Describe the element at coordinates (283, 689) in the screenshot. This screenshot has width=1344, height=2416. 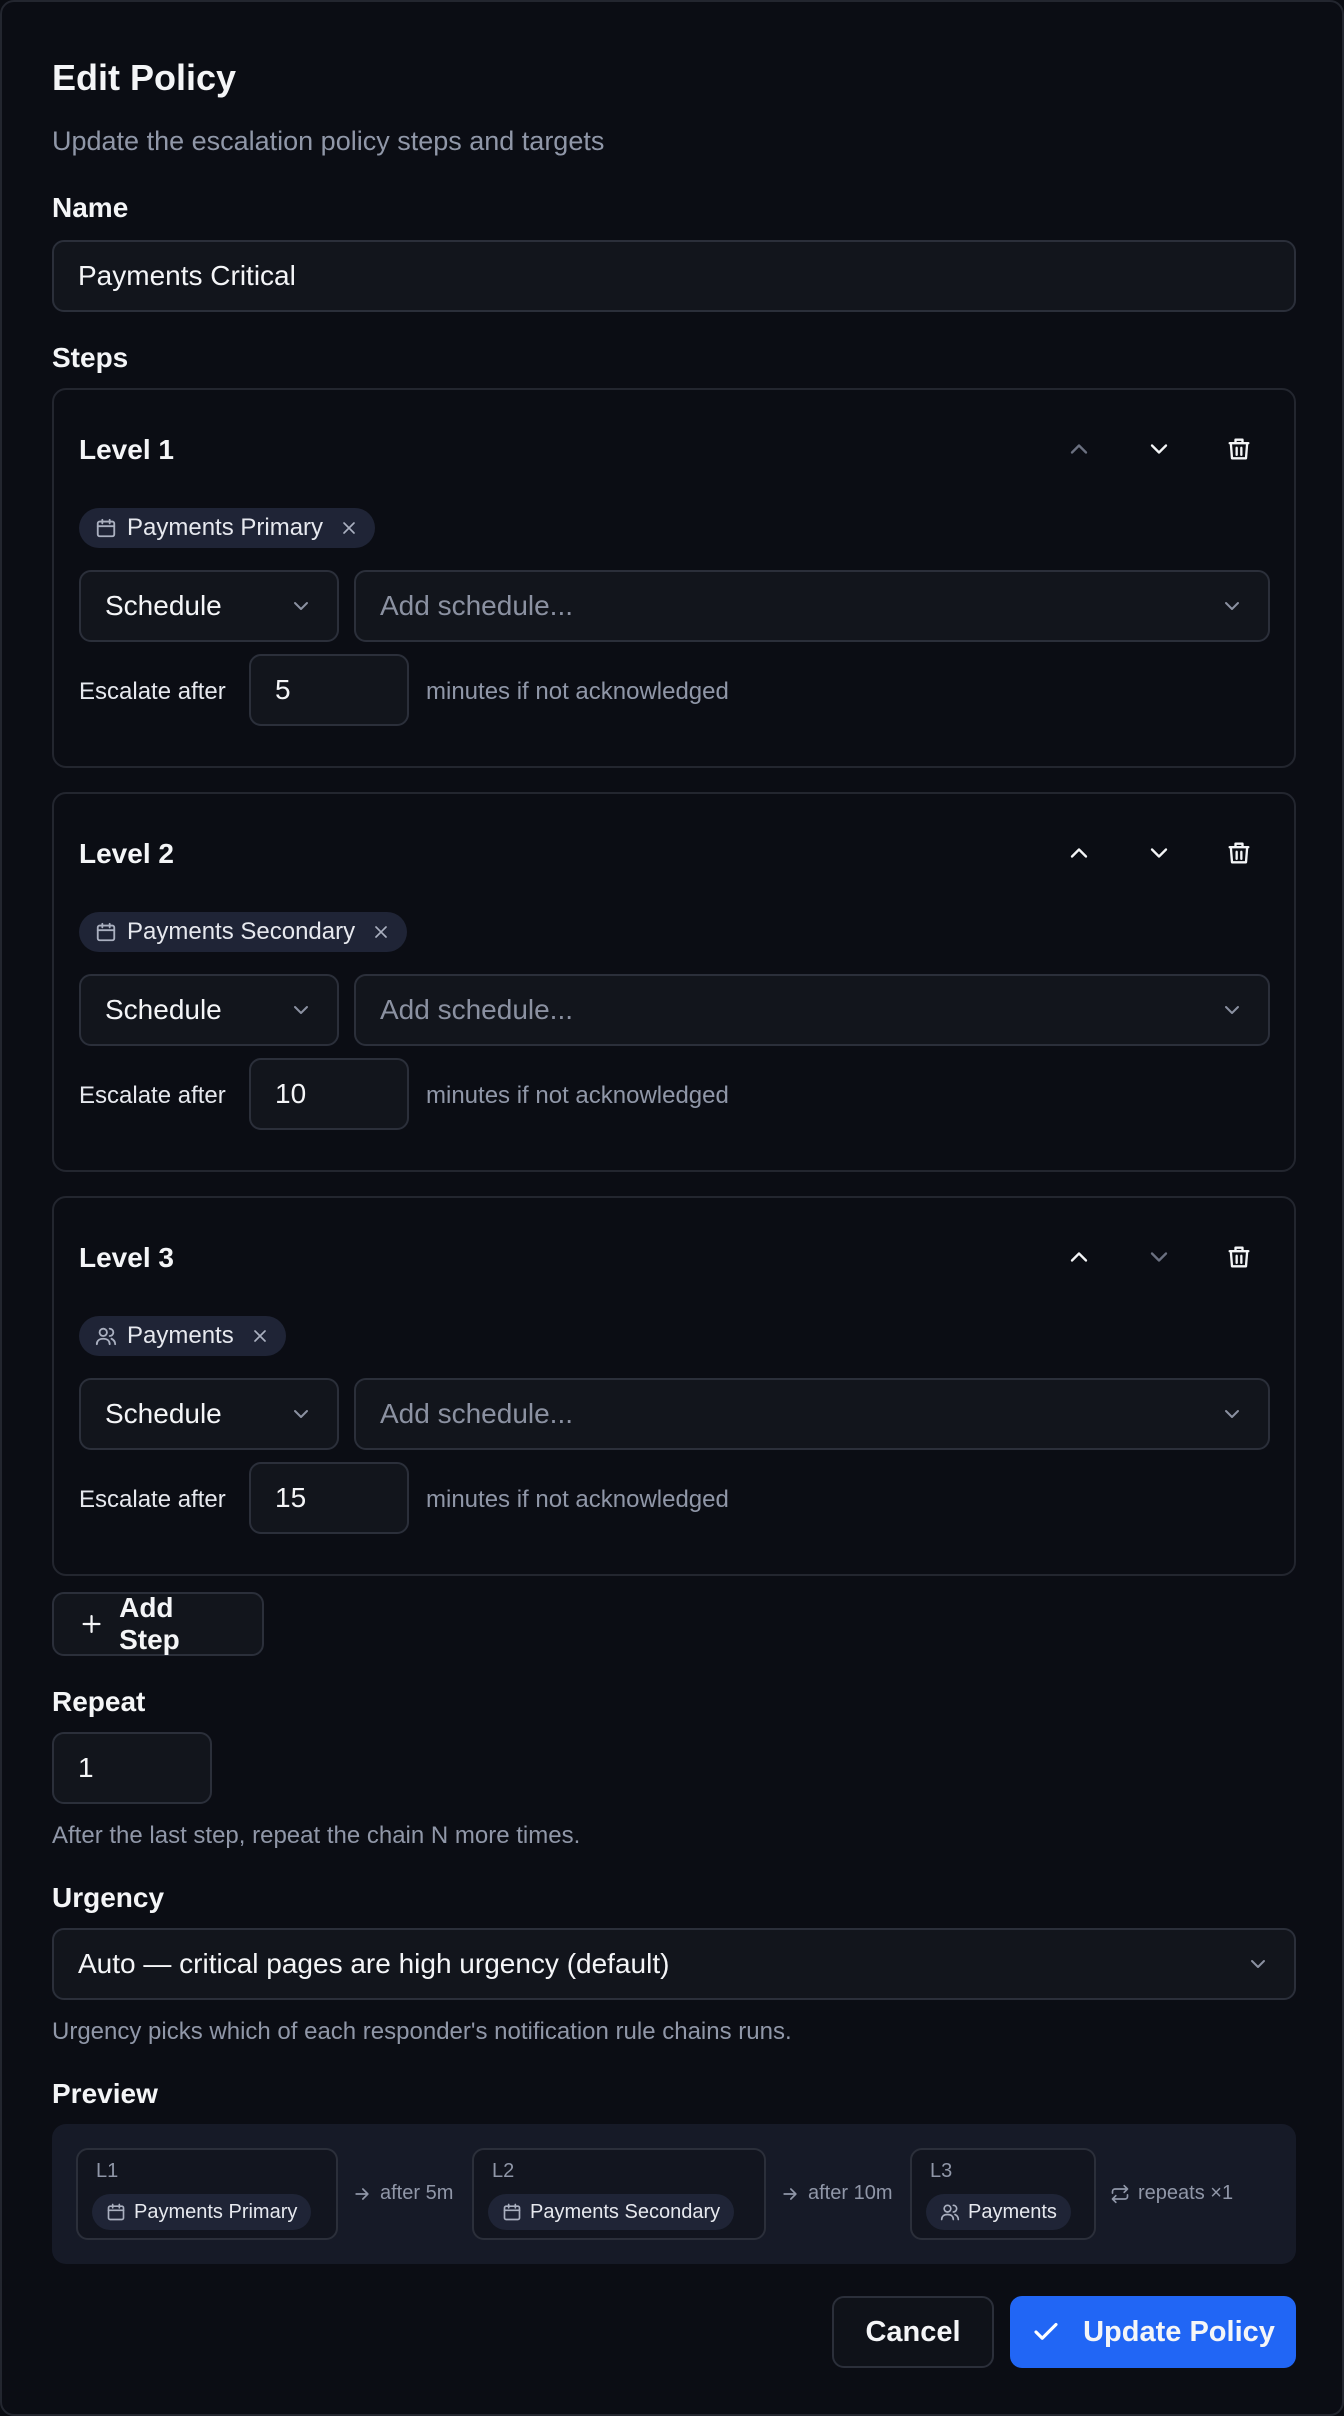
I see `escalate-minutes-value: 5` at that location.